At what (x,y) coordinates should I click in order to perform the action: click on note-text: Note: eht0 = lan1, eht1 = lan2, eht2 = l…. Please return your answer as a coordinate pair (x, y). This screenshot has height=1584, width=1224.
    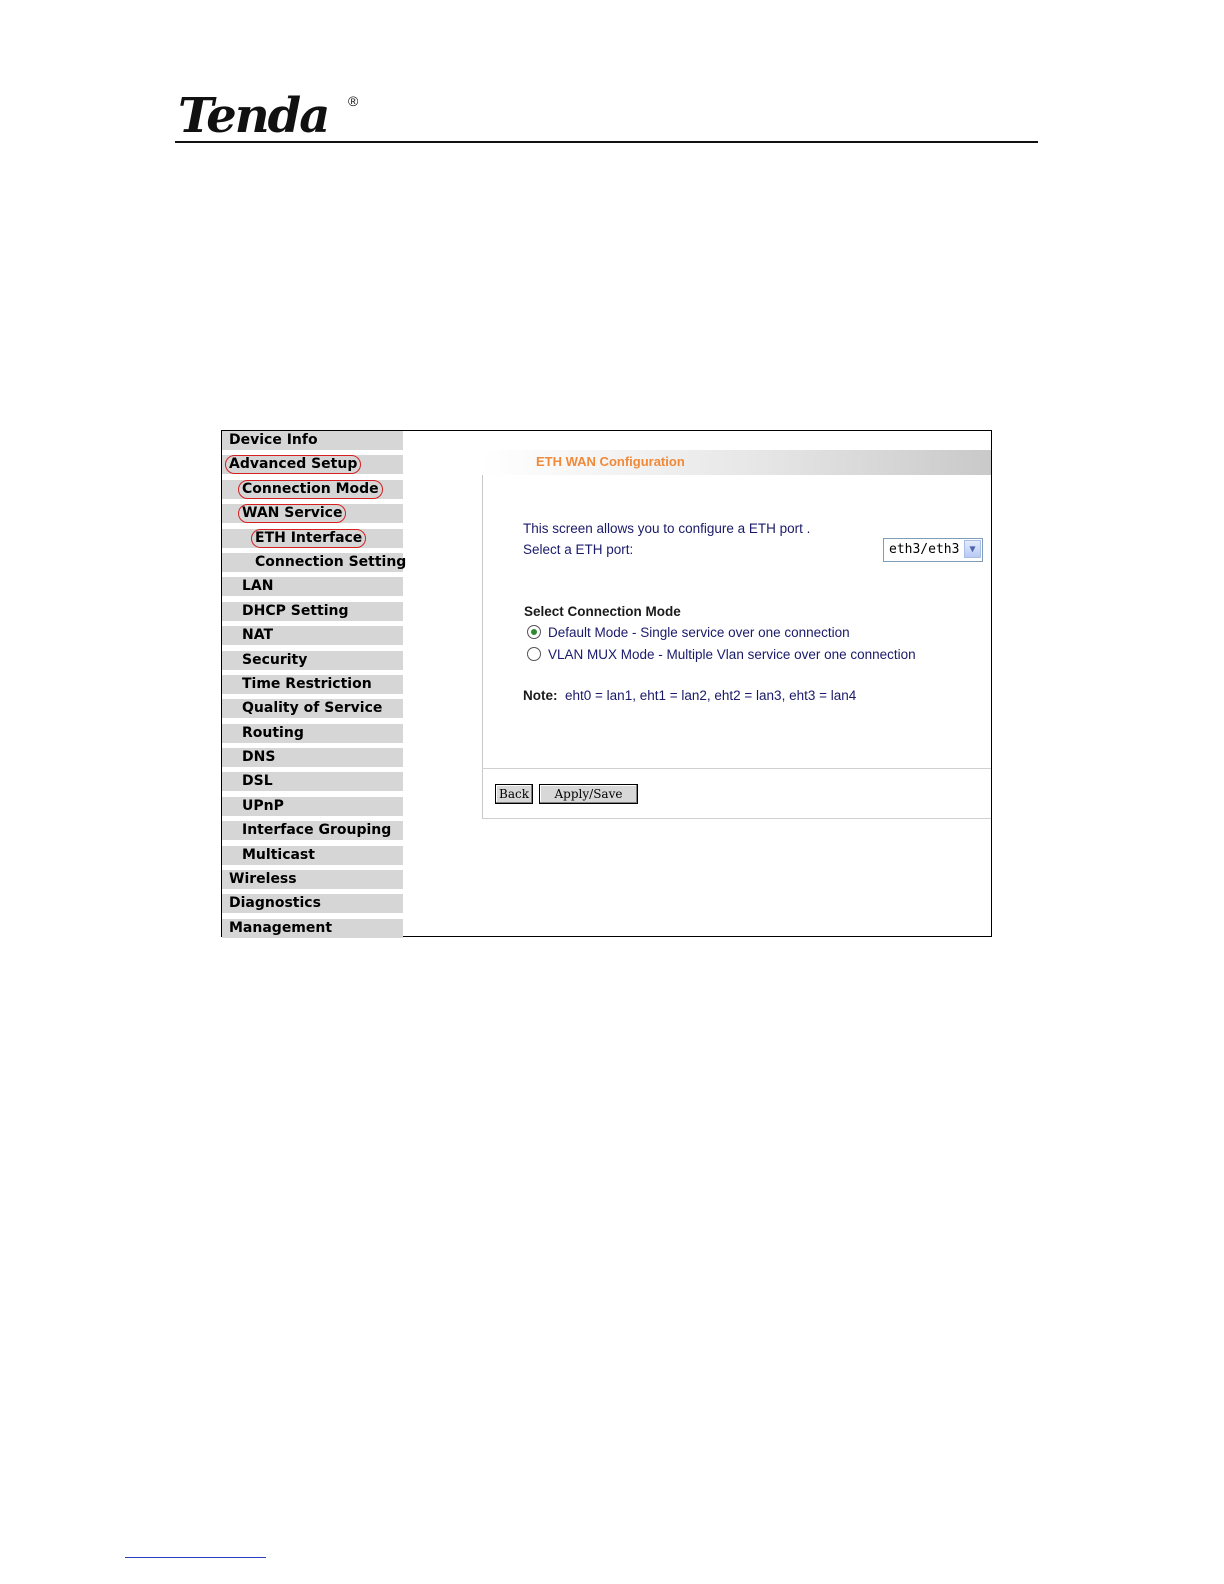
    Looking at the image, I should click on (689, 695).